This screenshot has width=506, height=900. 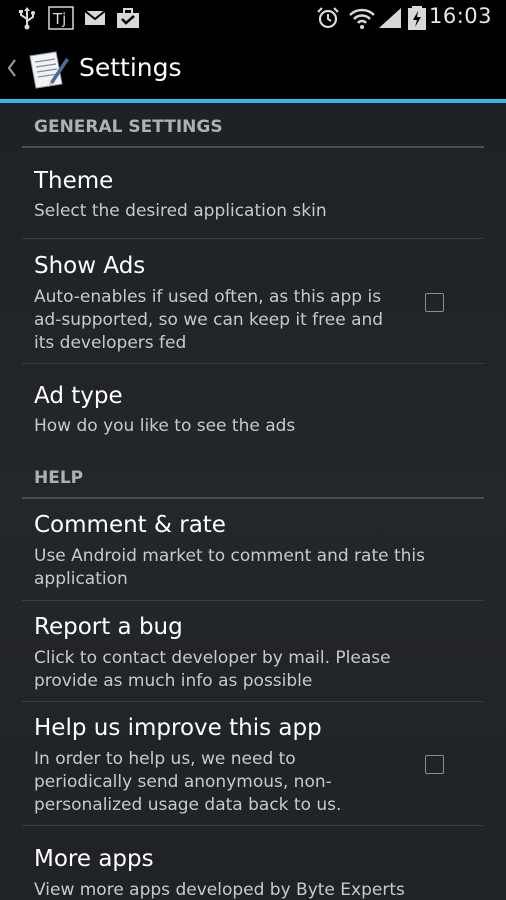 I want to click on briefcase-icon, so click(x=128, y=18).